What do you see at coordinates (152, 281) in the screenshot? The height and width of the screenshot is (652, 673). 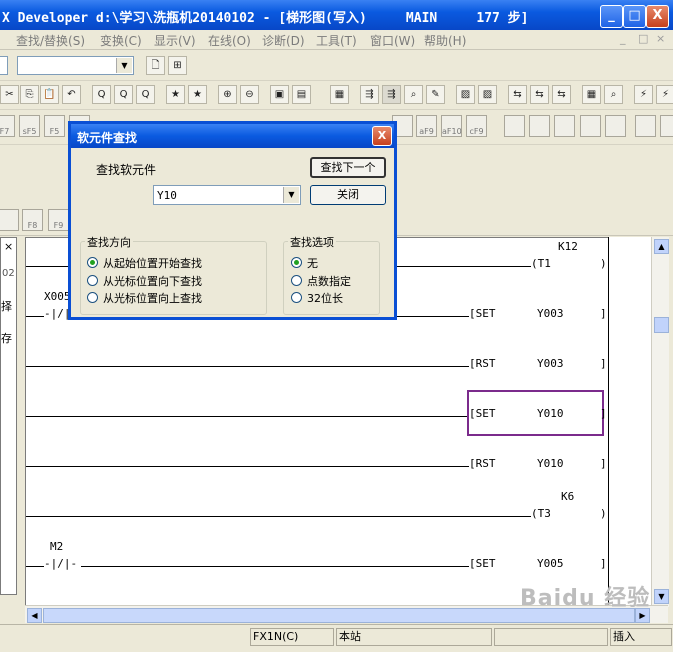 I see `radio-cursor-down-label: 从光标位置向下查找` at bounding box center [152, 281].